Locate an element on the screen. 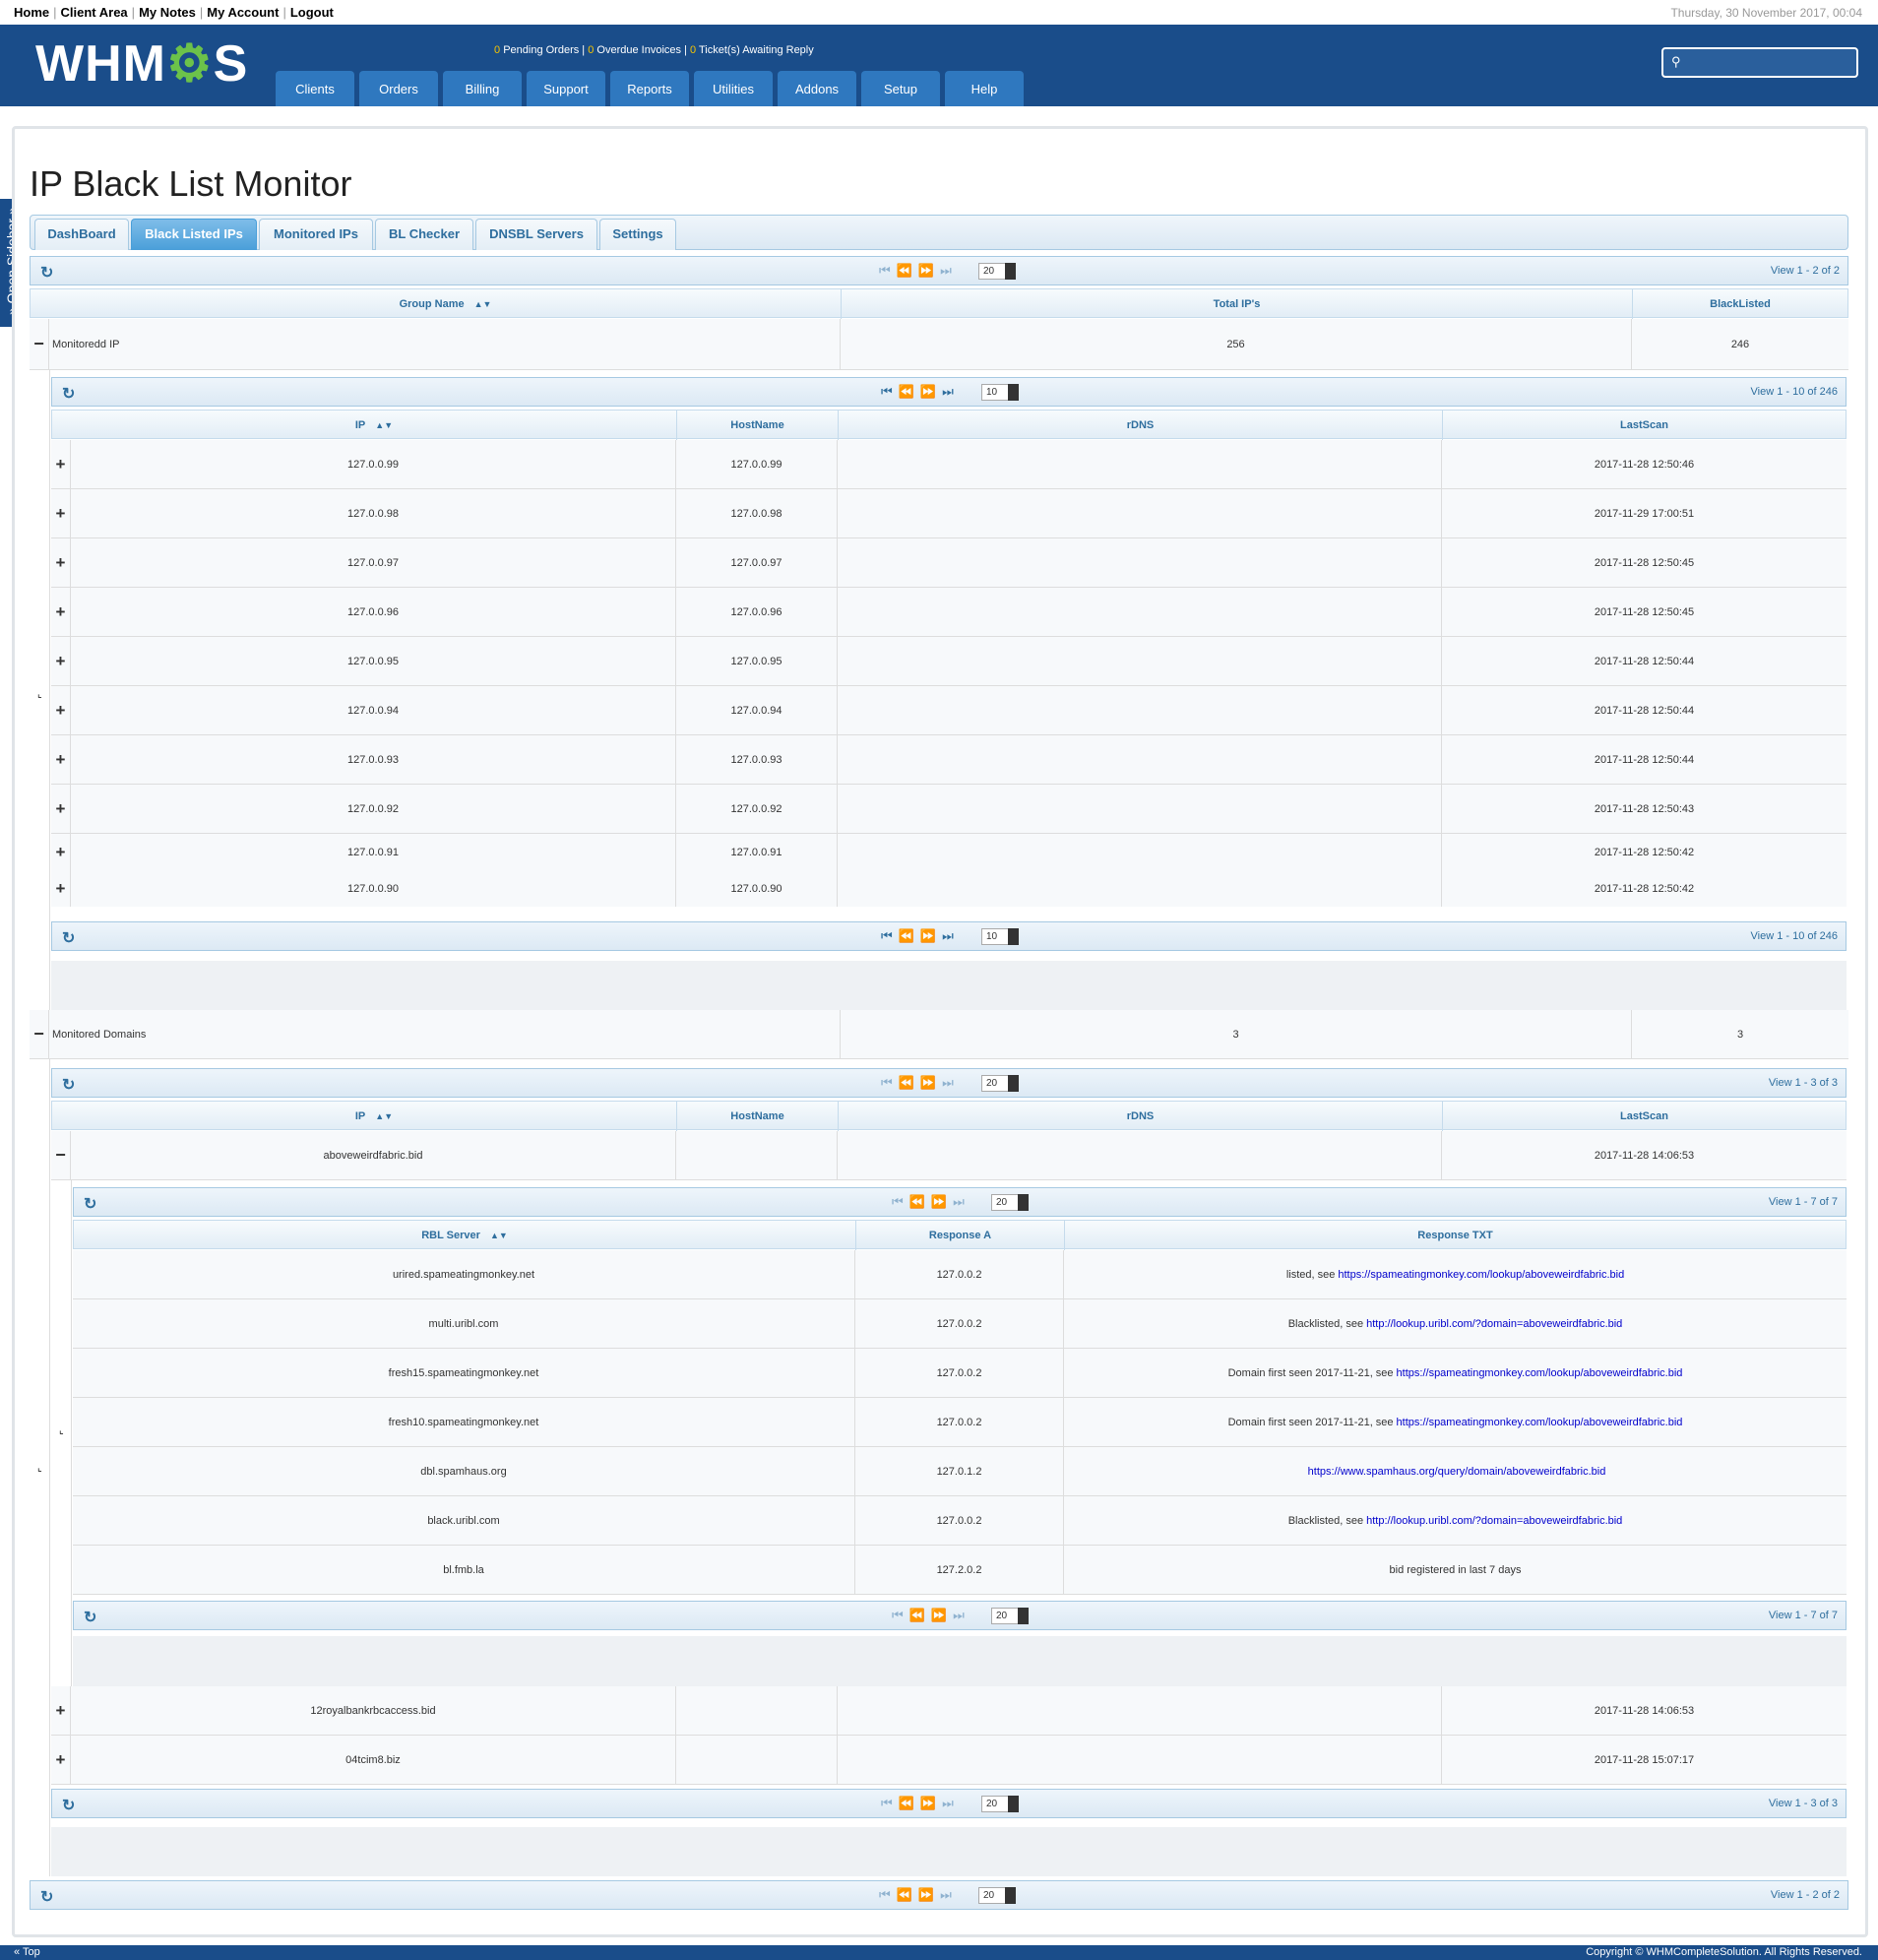  table-row: +127.0.0.90 127.0.0.90 2017-11-28 12:50:42 is located at coordinates (949, 888).